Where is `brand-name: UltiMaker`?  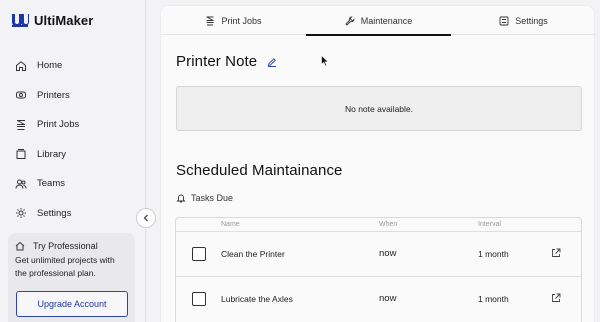
brand-name: UltiMaker is located at coordinates (64, 20).